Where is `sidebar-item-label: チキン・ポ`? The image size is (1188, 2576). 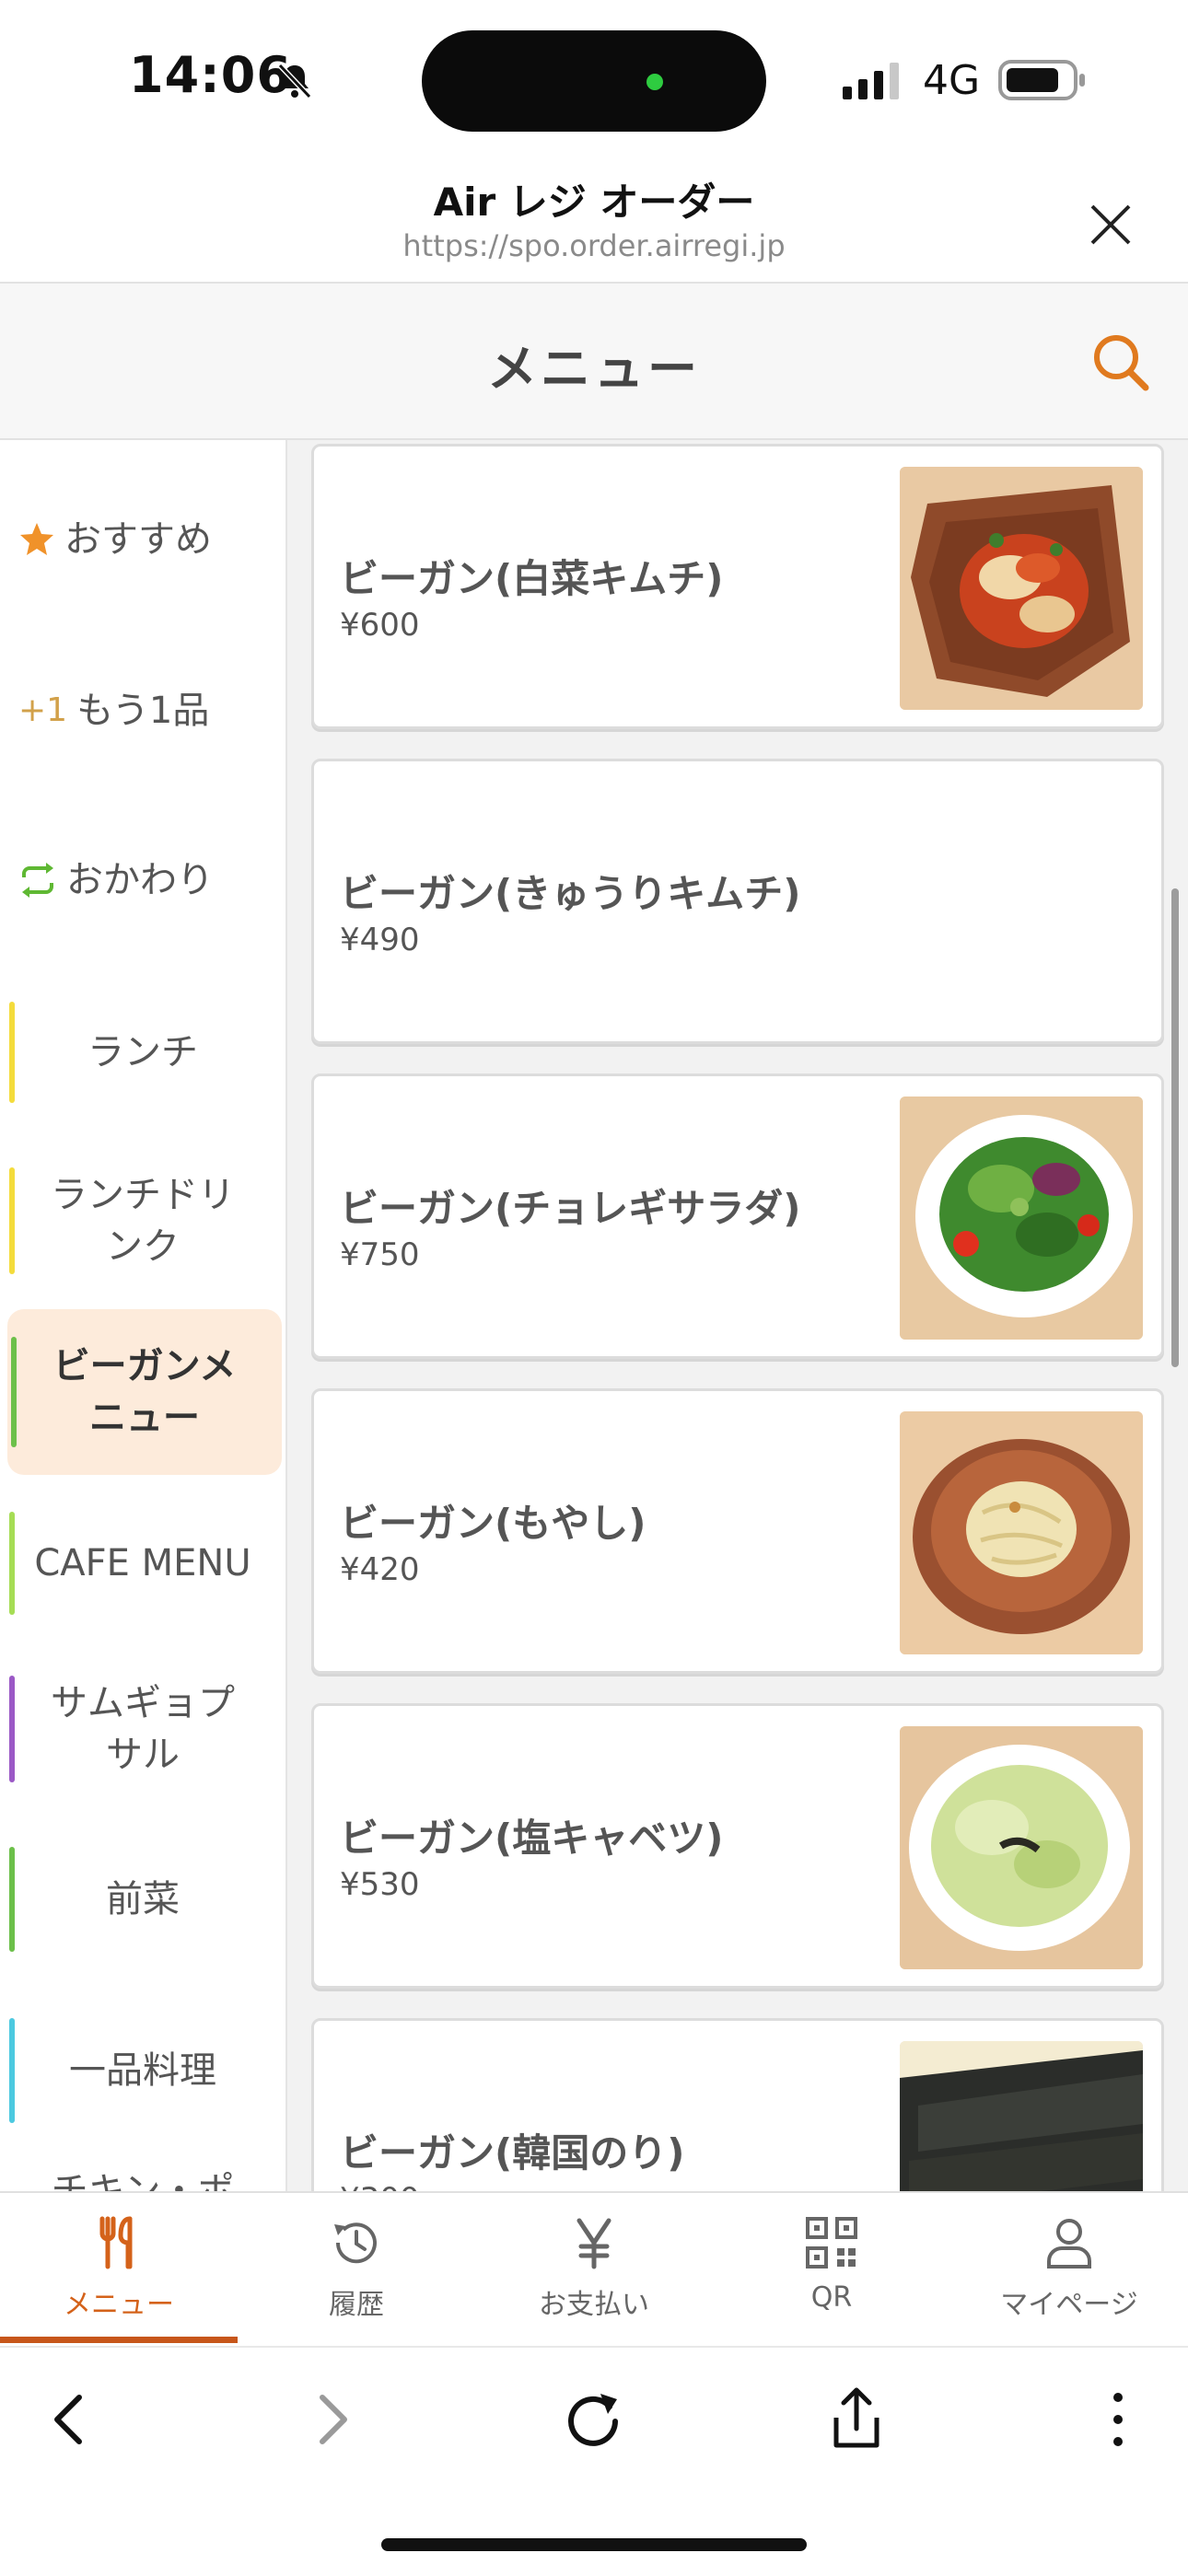
sidebar-item-label: チキン・ポ is located at coordinates (143, 2180).